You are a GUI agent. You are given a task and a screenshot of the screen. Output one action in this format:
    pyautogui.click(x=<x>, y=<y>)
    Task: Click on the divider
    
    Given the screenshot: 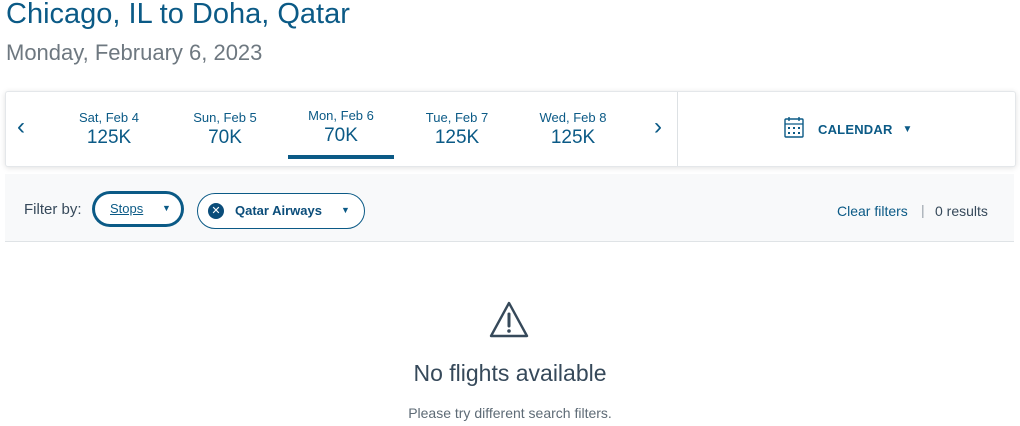 What is the action you would take?
    pyautogui.click(x=677, y=129)
    